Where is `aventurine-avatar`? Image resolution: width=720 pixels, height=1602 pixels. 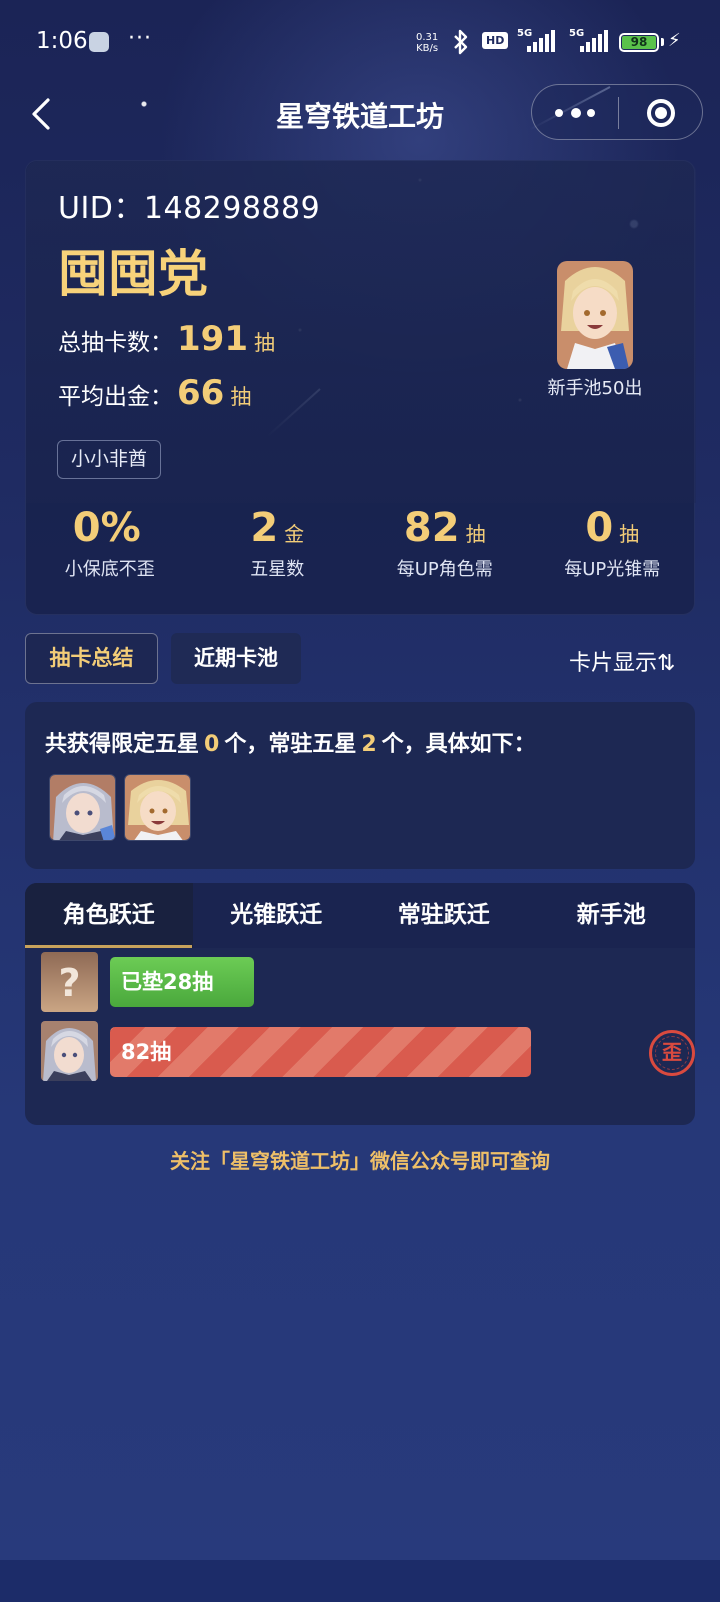 aventurine-avatar is located at coordinates (157, 807).